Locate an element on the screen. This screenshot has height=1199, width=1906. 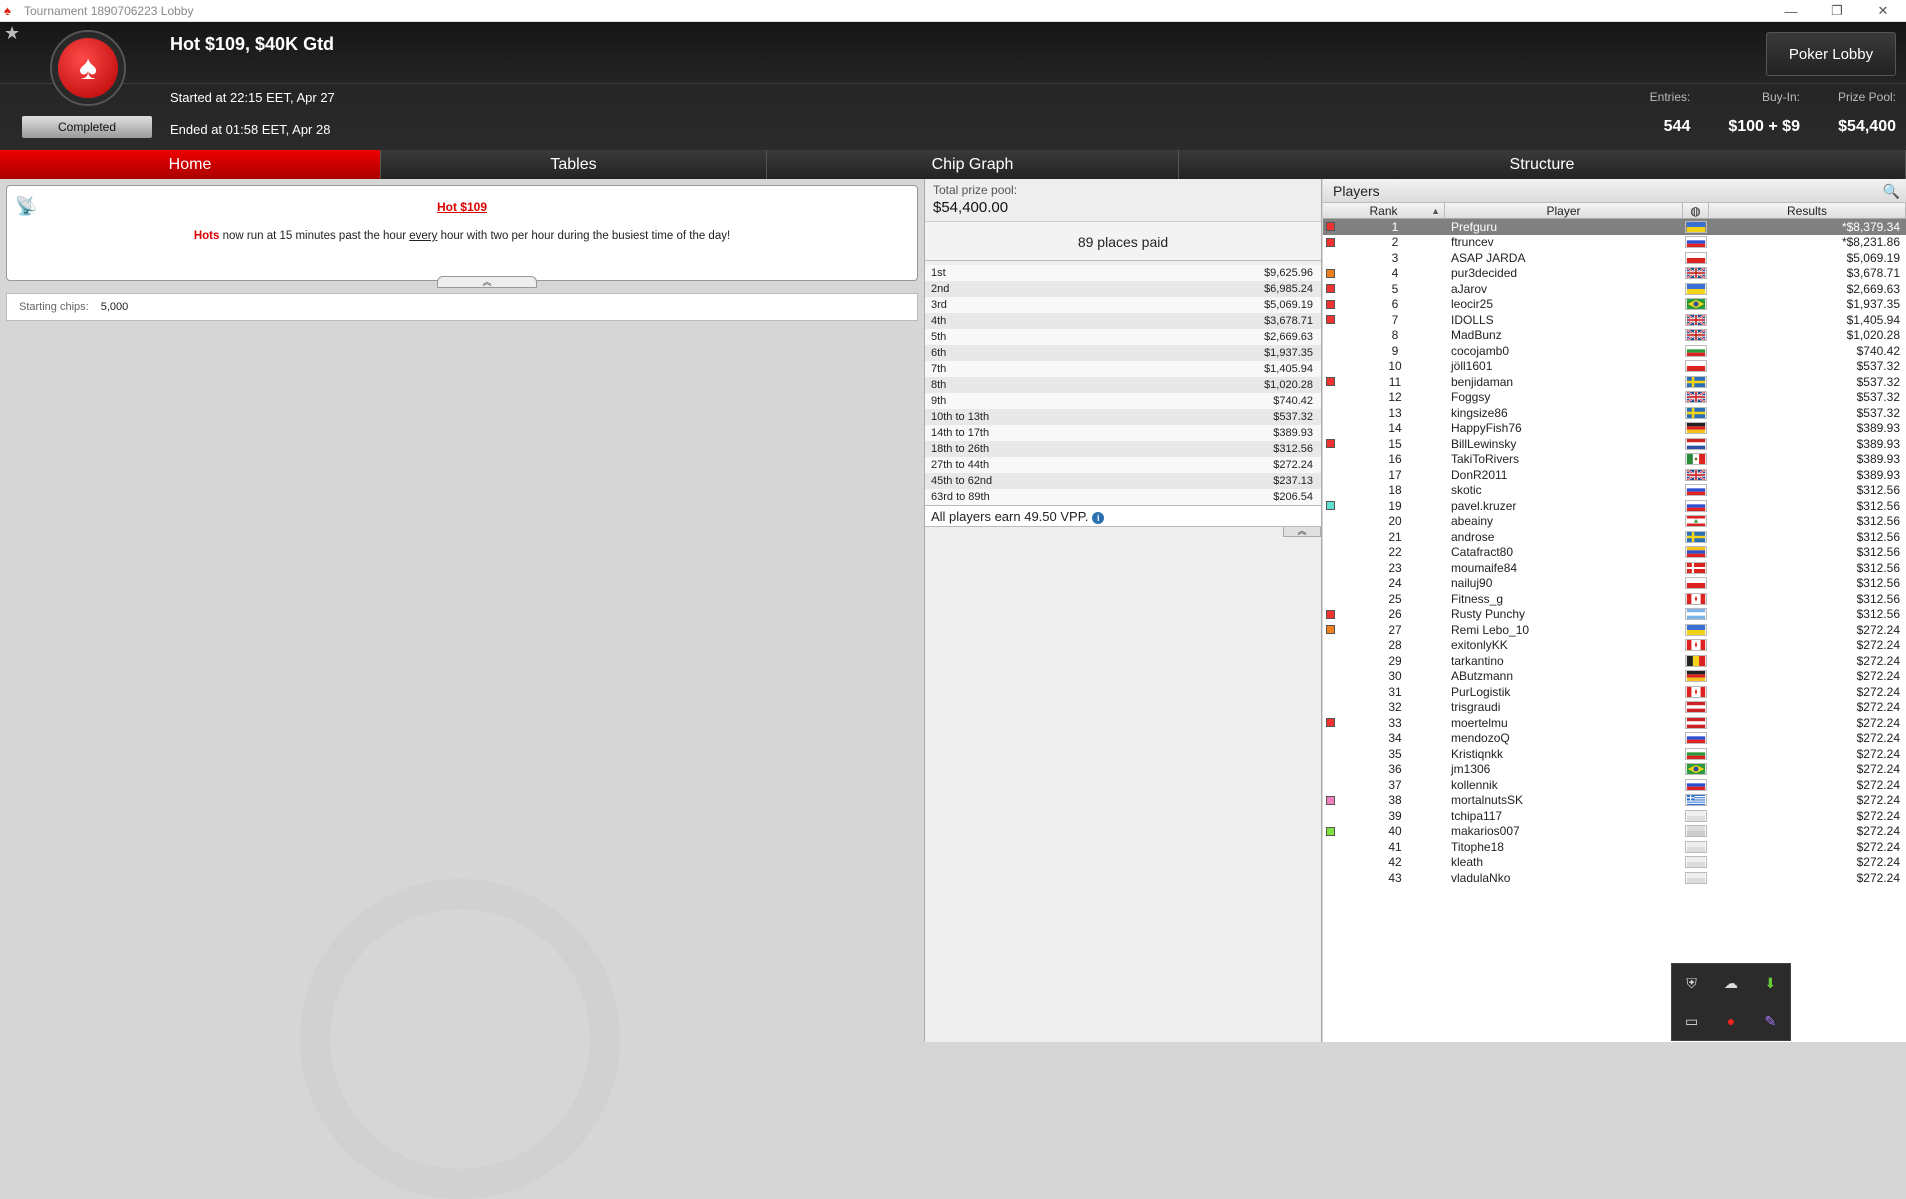
player-name: IDOLLS is located at coordinates (1472, 319).